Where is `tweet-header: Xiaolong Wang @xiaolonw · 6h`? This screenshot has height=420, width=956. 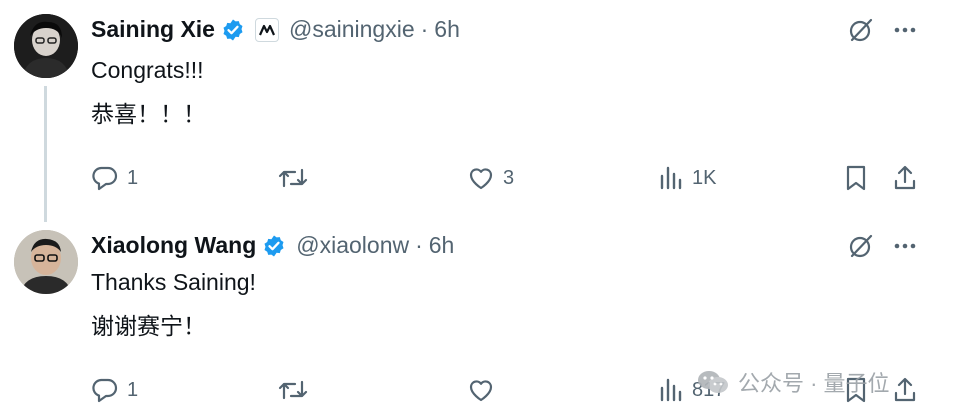
tweet-header: Xiaolong Wang @xiaolonw · 6h is located at coordinates (272, 245).